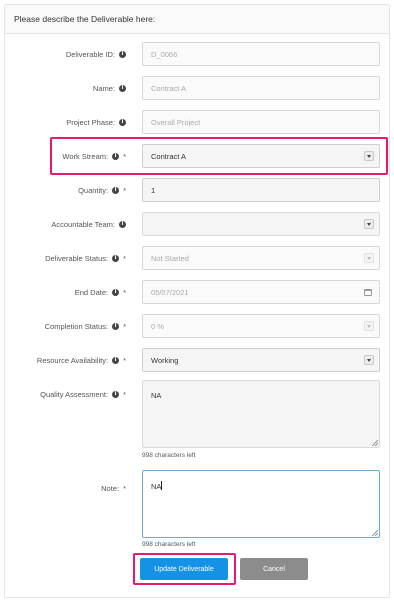 The width and height of the screenshot is (394, 600). Describe the element at coordinates (261, 326) in the screenshot. I see `completion-status-select: 0 %` at that location.